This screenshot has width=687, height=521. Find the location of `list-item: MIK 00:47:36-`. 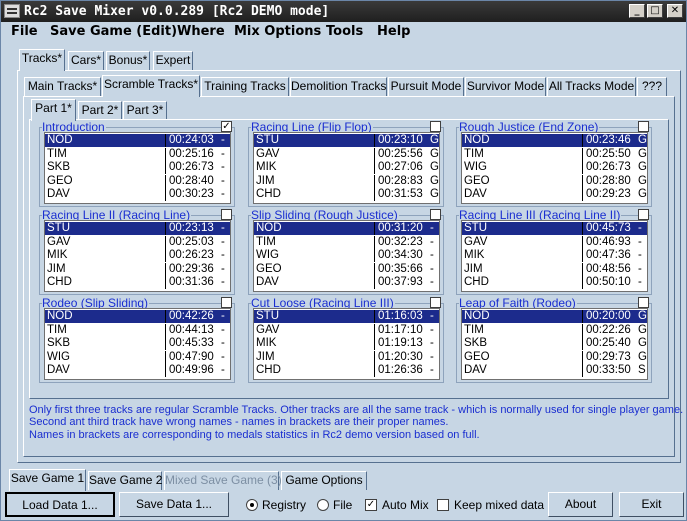

list-item: MIK 00:47:36- is located at coordinates (554, 256).